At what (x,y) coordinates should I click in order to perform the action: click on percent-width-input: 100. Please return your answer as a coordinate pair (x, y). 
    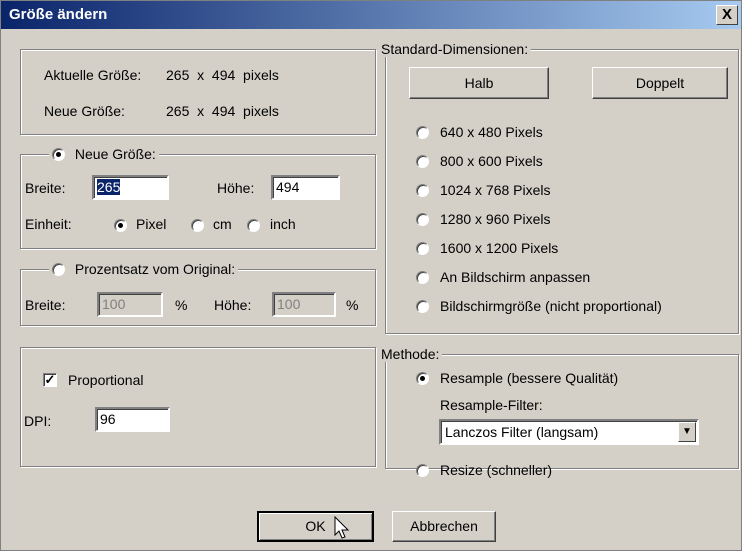
    Looking at the image, I should click on (130, 304).